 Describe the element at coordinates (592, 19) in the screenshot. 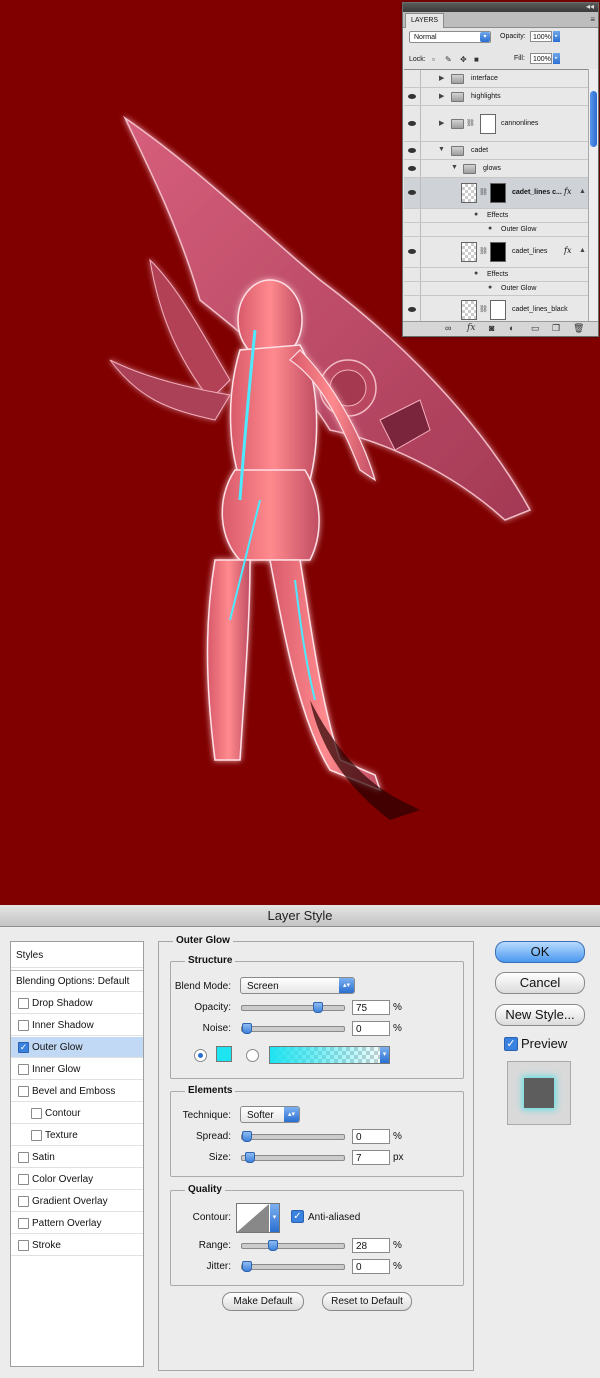

I see `panel-menu-icon: ≡` at that location.